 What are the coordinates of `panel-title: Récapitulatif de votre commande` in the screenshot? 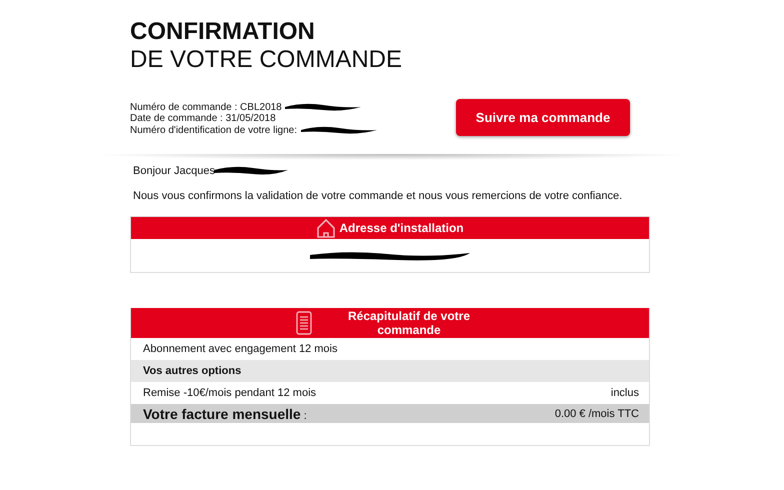 It's located at (409, 323).